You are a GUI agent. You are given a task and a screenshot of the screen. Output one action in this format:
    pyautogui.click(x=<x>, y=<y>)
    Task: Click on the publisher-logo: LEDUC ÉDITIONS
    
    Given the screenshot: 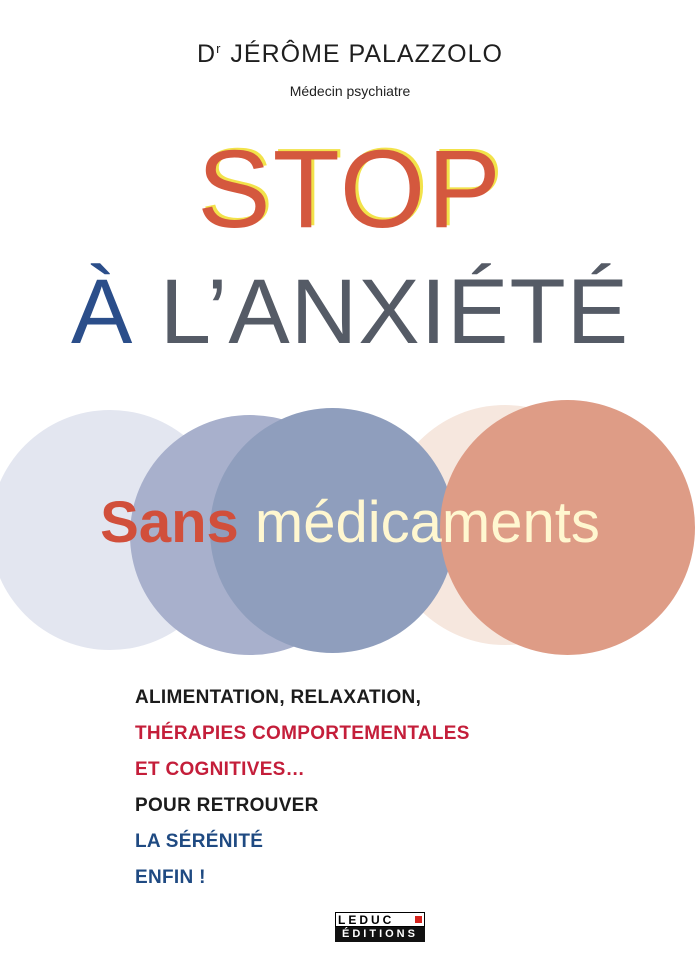 What is the action you would take?
    pyautogui.click(x=380, y=927)
    